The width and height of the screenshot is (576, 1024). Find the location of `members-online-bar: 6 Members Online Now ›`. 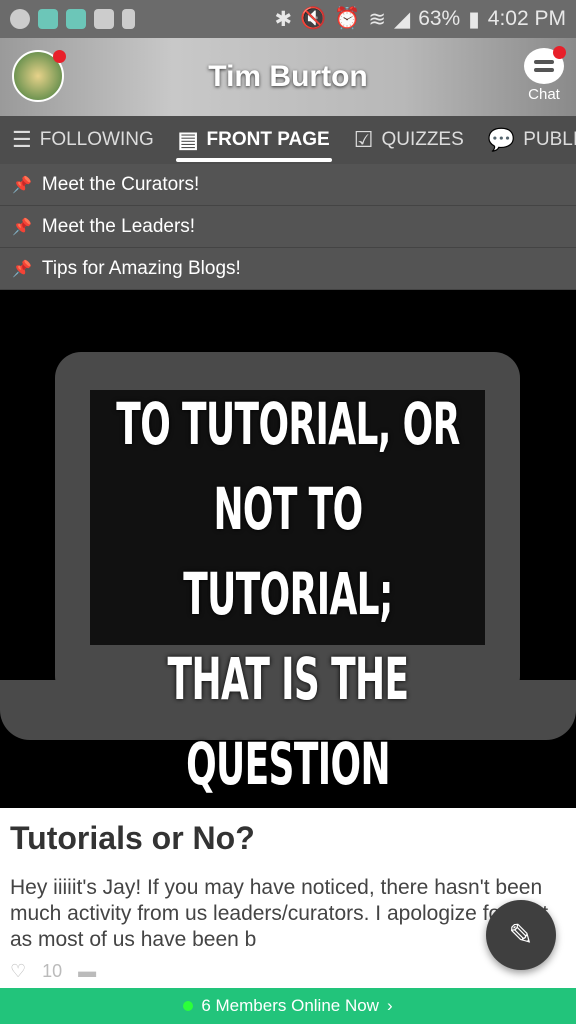

members-online-bar: 6 Members Online Now › is located at coordinates (288, 1006).